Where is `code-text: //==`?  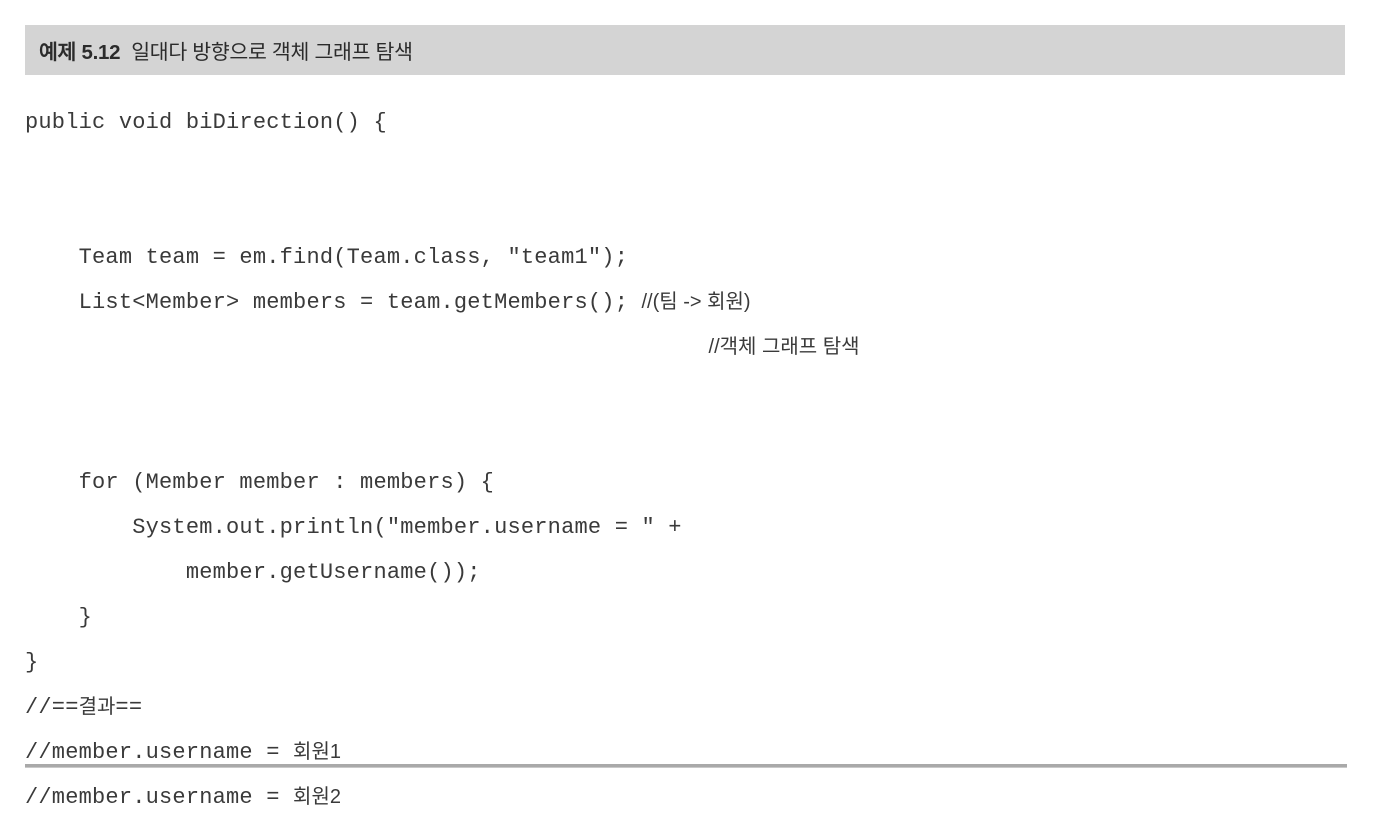 code-text: //== is located at coordinates (52, 707).